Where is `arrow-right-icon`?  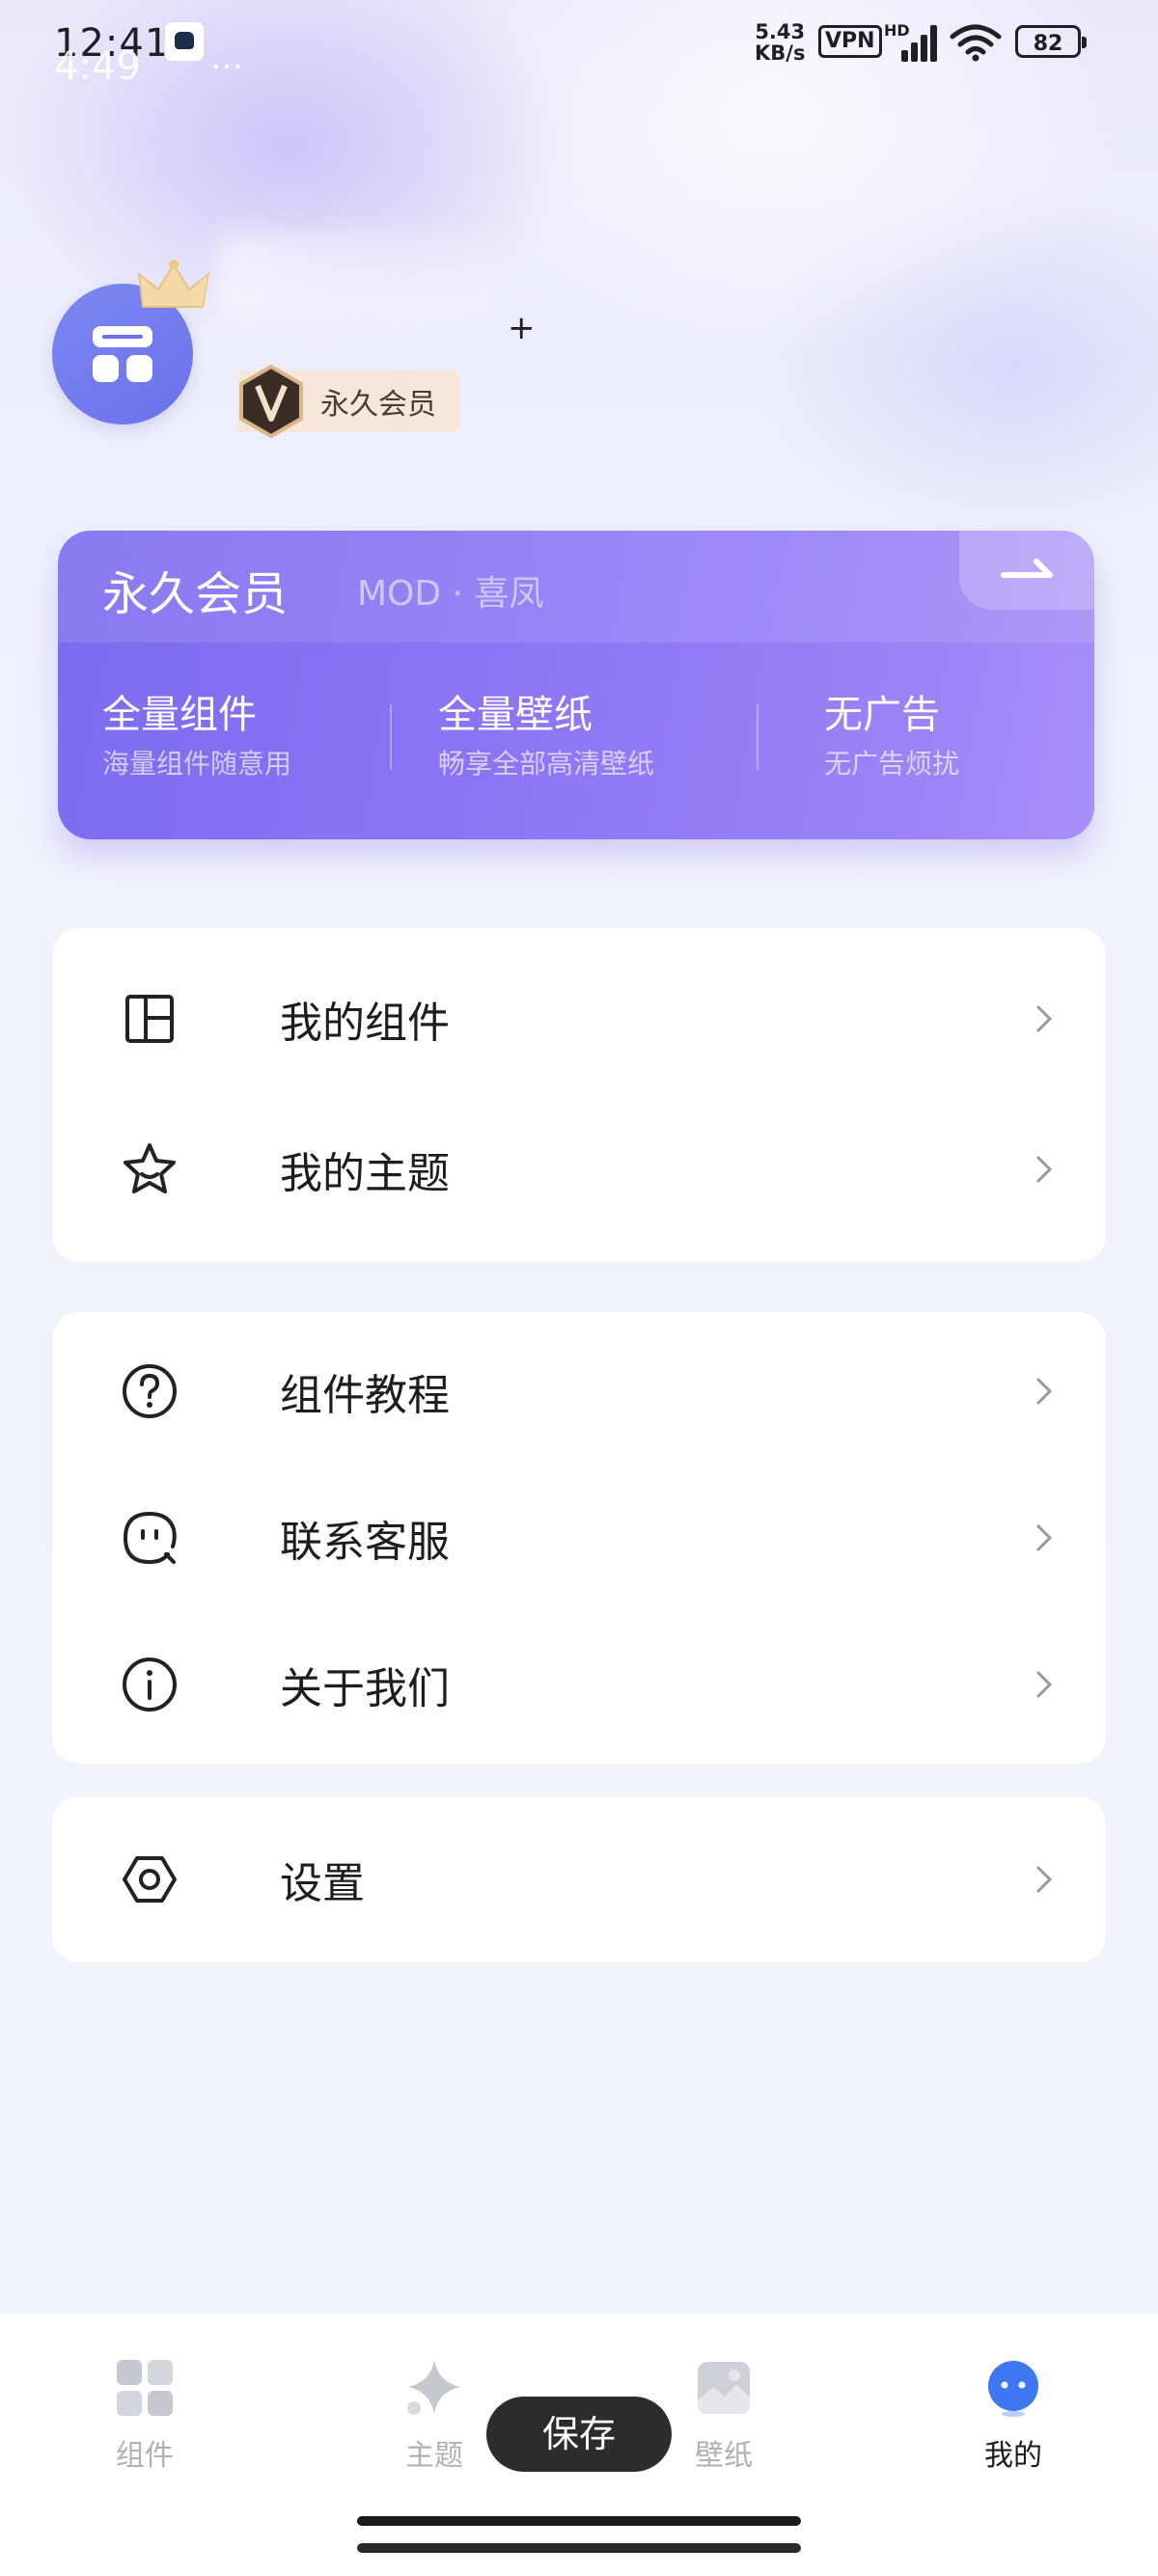
arrow-right-icon is located at coordinates (1027, 568).